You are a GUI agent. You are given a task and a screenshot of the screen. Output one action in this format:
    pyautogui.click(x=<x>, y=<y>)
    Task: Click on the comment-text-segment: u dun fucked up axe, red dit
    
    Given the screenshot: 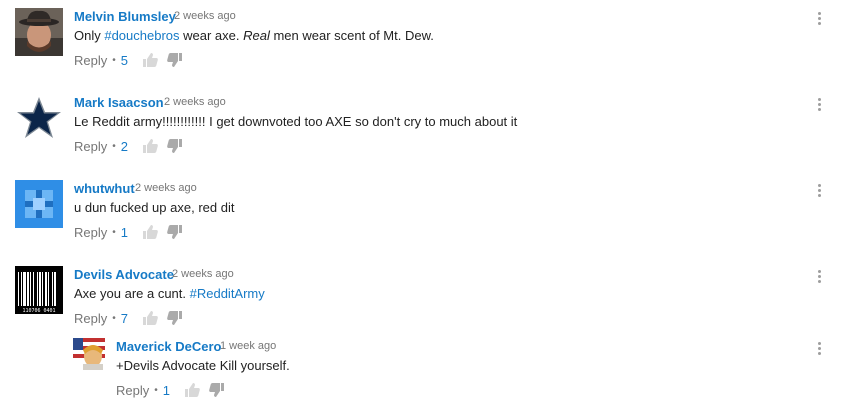 What is the action you would take?
    pyautogui.click(x=154, y=207)
    